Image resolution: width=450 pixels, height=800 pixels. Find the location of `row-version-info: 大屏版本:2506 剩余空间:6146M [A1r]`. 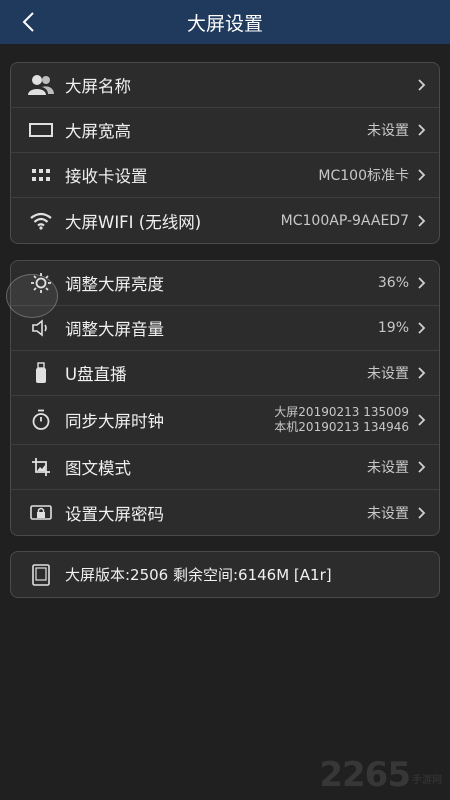

row-version-info: 大屏版本:2506 剩余空间:6146M [A1r] is located at coordinates (225, 574).